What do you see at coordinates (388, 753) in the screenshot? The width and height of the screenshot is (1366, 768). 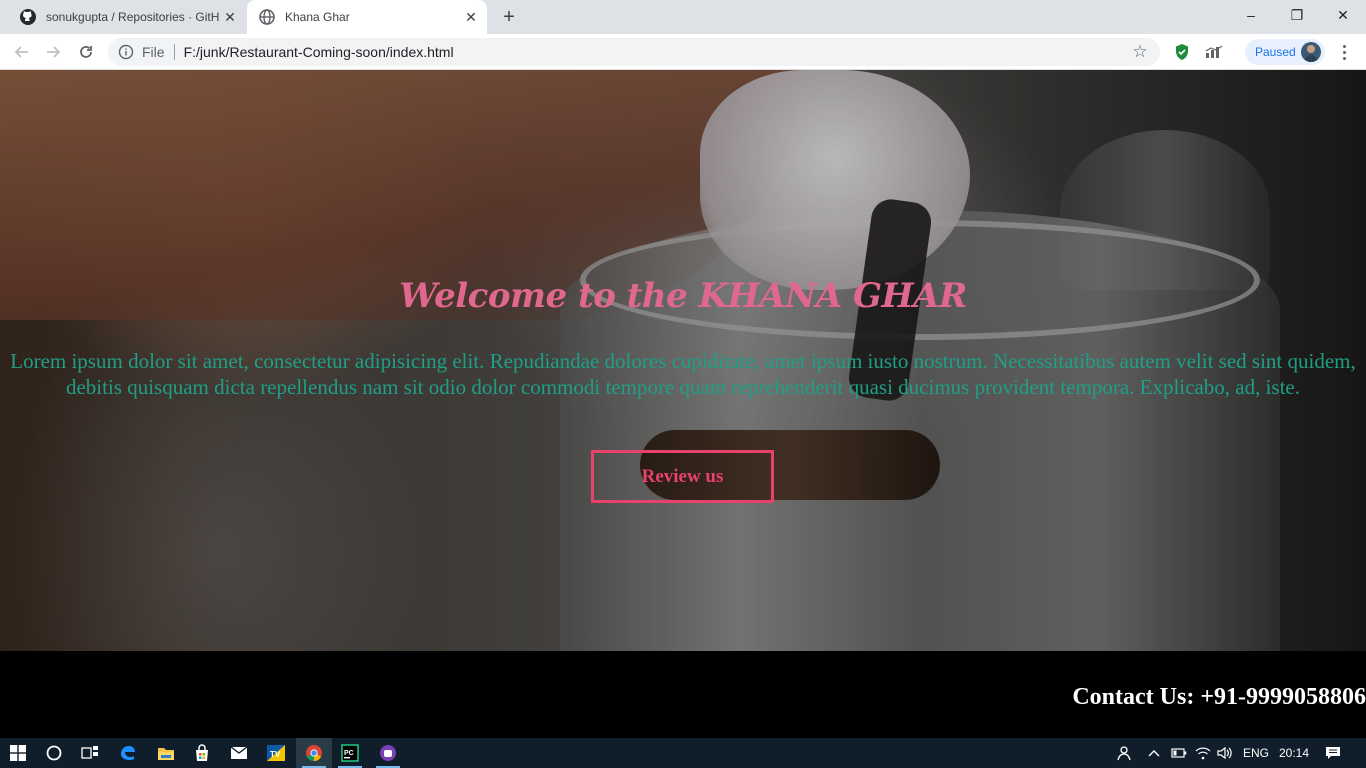 I see `extra-app-icon` at bounding box center [388, 753].